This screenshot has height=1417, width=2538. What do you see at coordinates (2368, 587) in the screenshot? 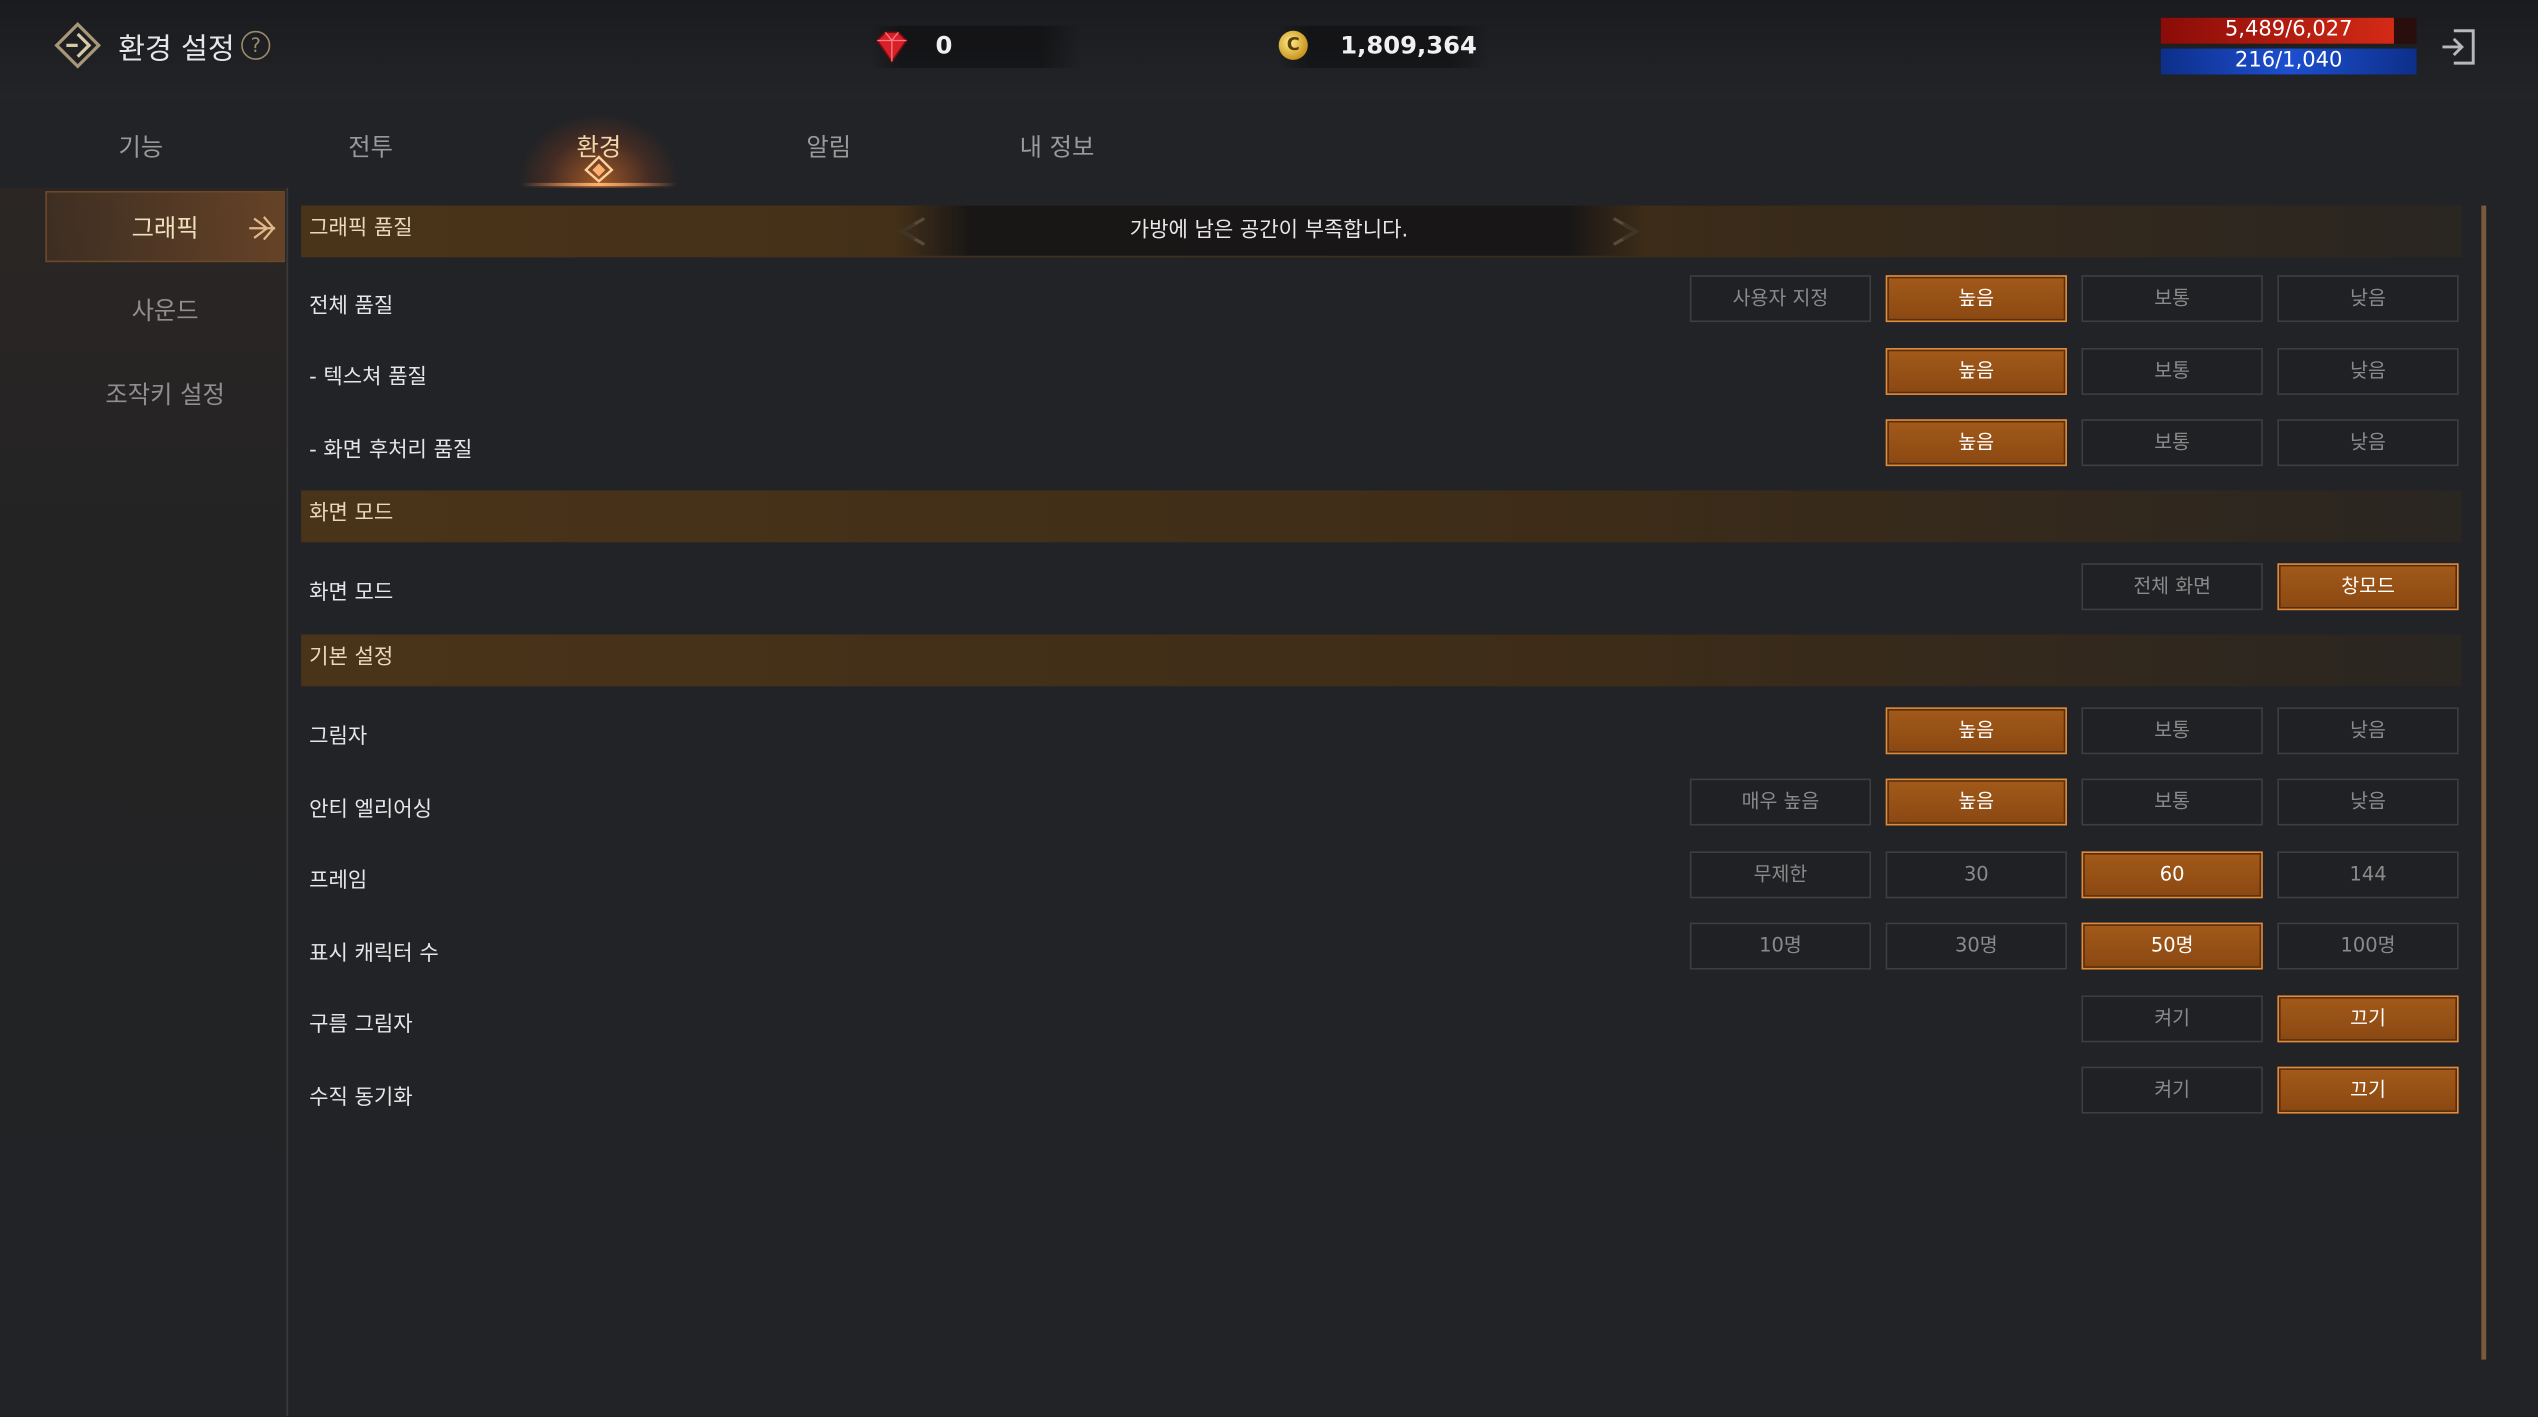
I see `option-windowed: 창모드` at bounding box center [2368, 587].